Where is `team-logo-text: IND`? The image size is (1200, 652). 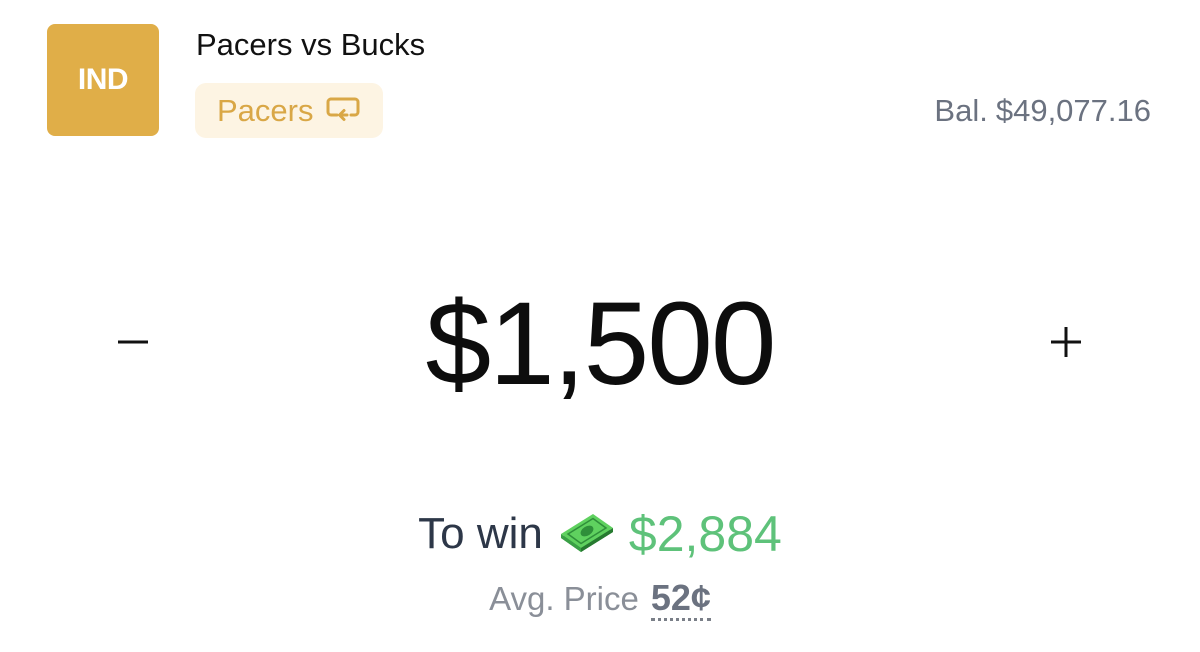 team-logo-text: IND is located at coordinates (103, 79).